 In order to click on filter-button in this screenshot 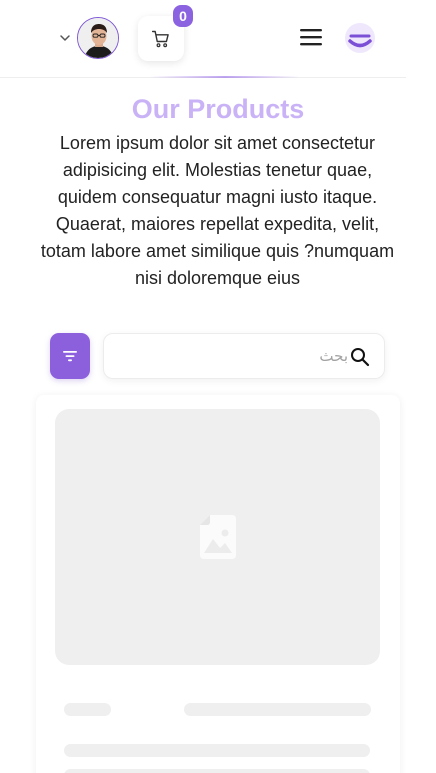, I will do `click(70, 356)`.